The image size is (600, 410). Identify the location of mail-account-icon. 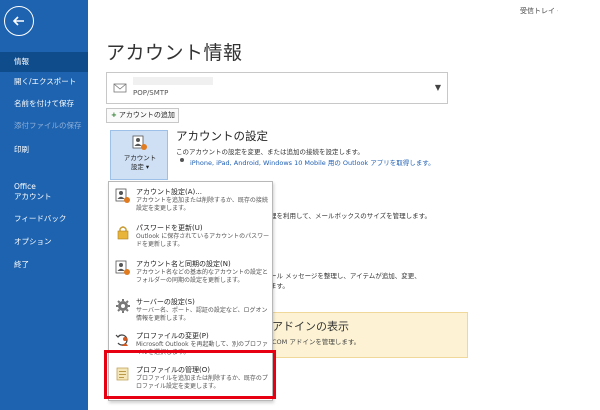
(120, 88).